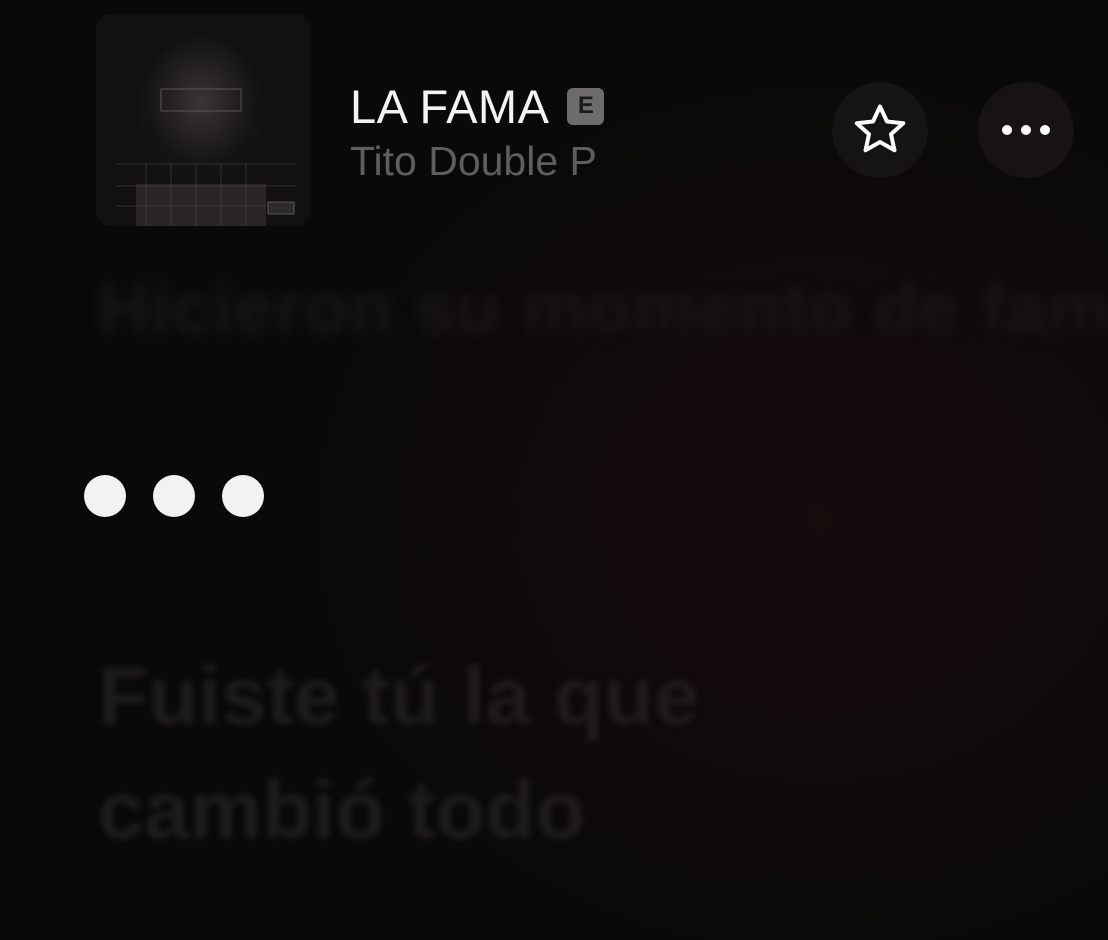 The width and height of the screenshot is (1108, 940). What do you see at coordinates (473, 161) in the screenshot?
I see `artist-name: Tito Double P` at bounding box center [473, 161].